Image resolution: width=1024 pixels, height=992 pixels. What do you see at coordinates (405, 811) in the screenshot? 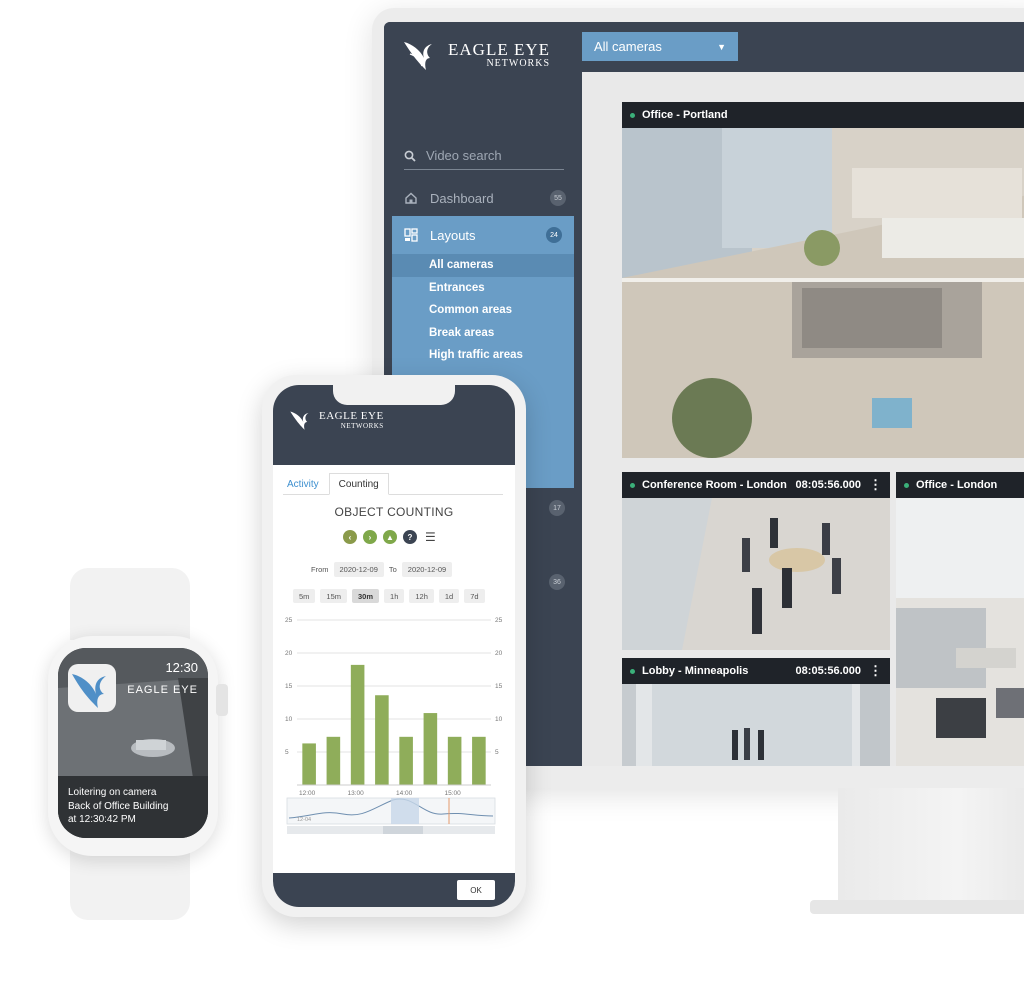
I see `timeline-selection` at bounding box center [405, 811].